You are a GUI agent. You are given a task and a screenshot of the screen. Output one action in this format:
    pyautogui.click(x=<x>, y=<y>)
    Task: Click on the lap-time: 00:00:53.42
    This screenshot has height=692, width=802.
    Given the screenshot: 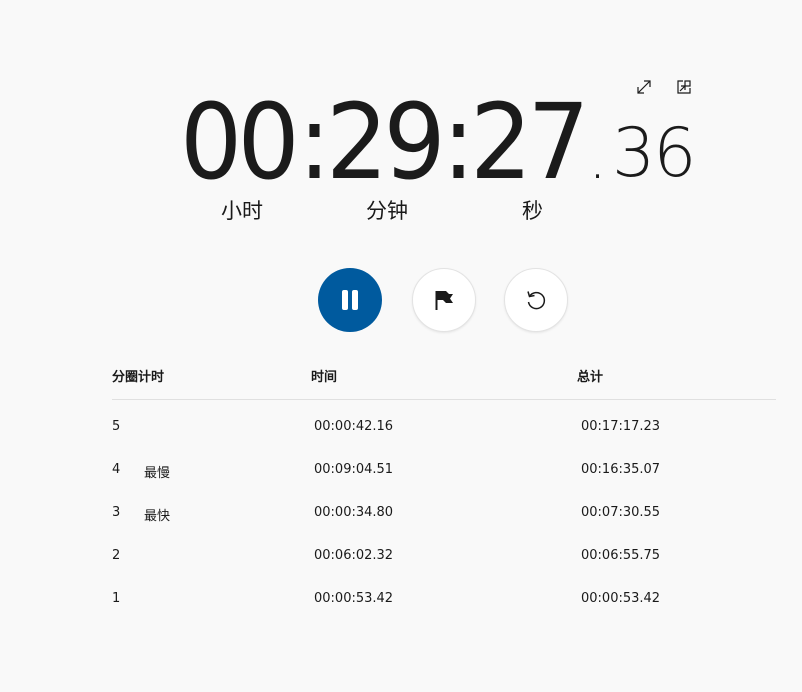 What is the action you would take?
    pyautogui.click(x=354, y=598)
    